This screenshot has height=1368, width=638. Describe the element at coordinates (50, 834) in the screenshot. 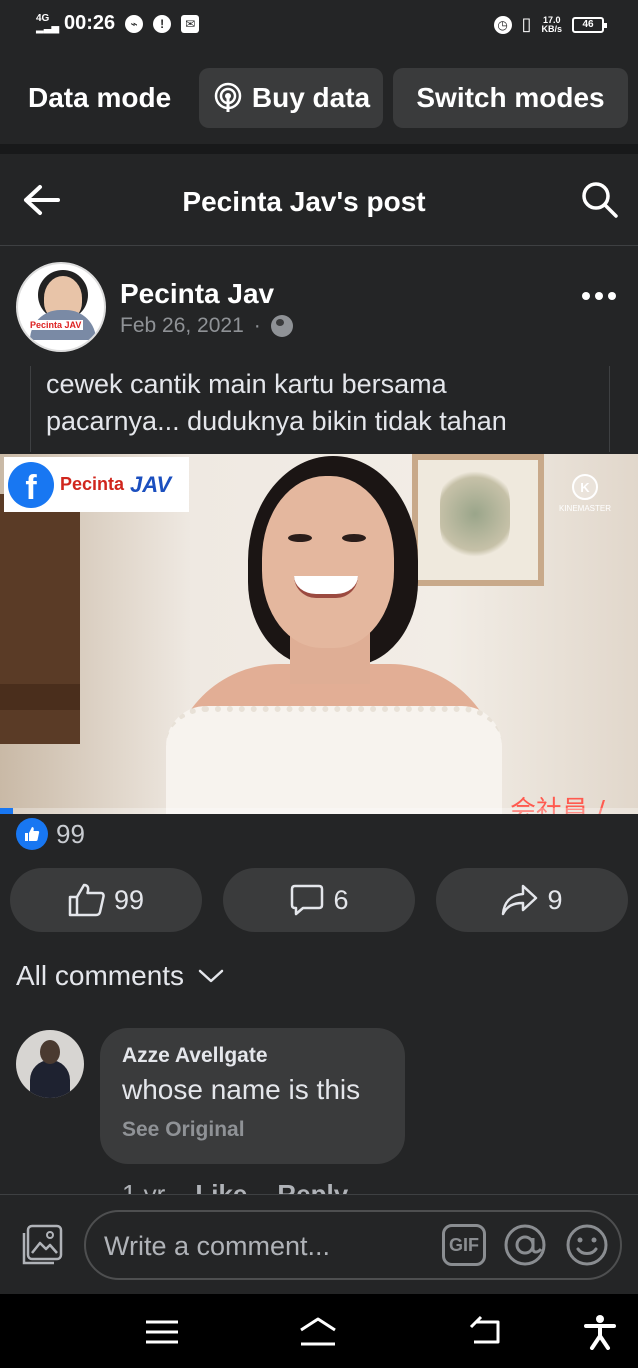

I see `reaction-summary: 99` at that location.